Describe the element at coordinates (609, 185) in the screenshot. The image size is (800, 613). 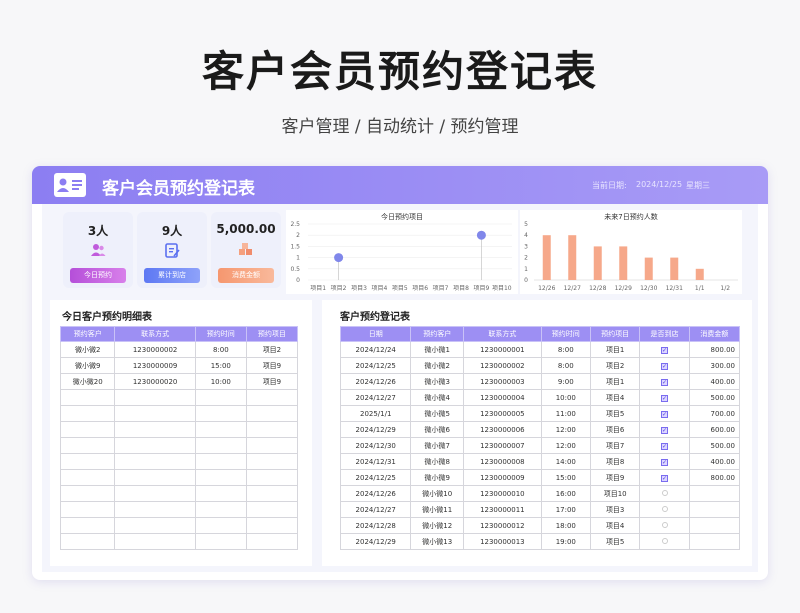
I see `date-label: 当前日期:` at that location.